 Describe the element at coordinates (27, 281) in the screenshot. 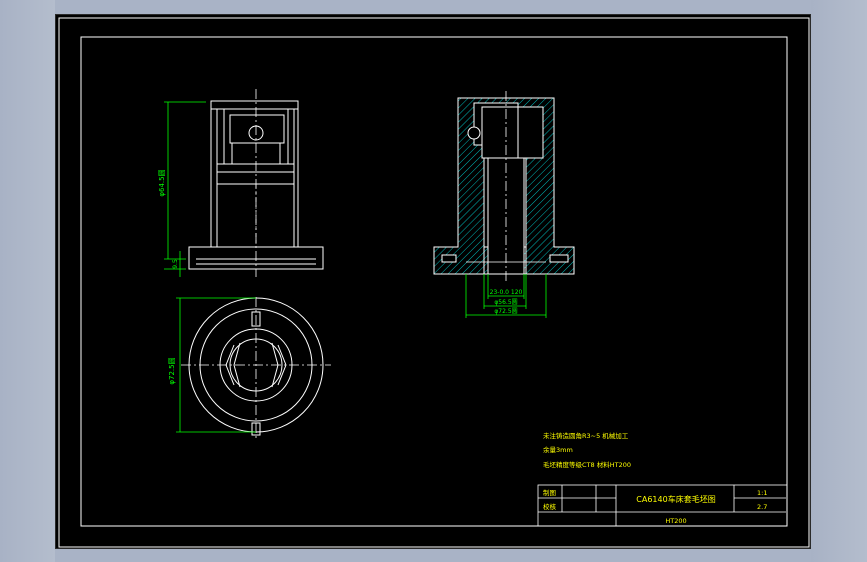

I see `window-frame-left` at that location.